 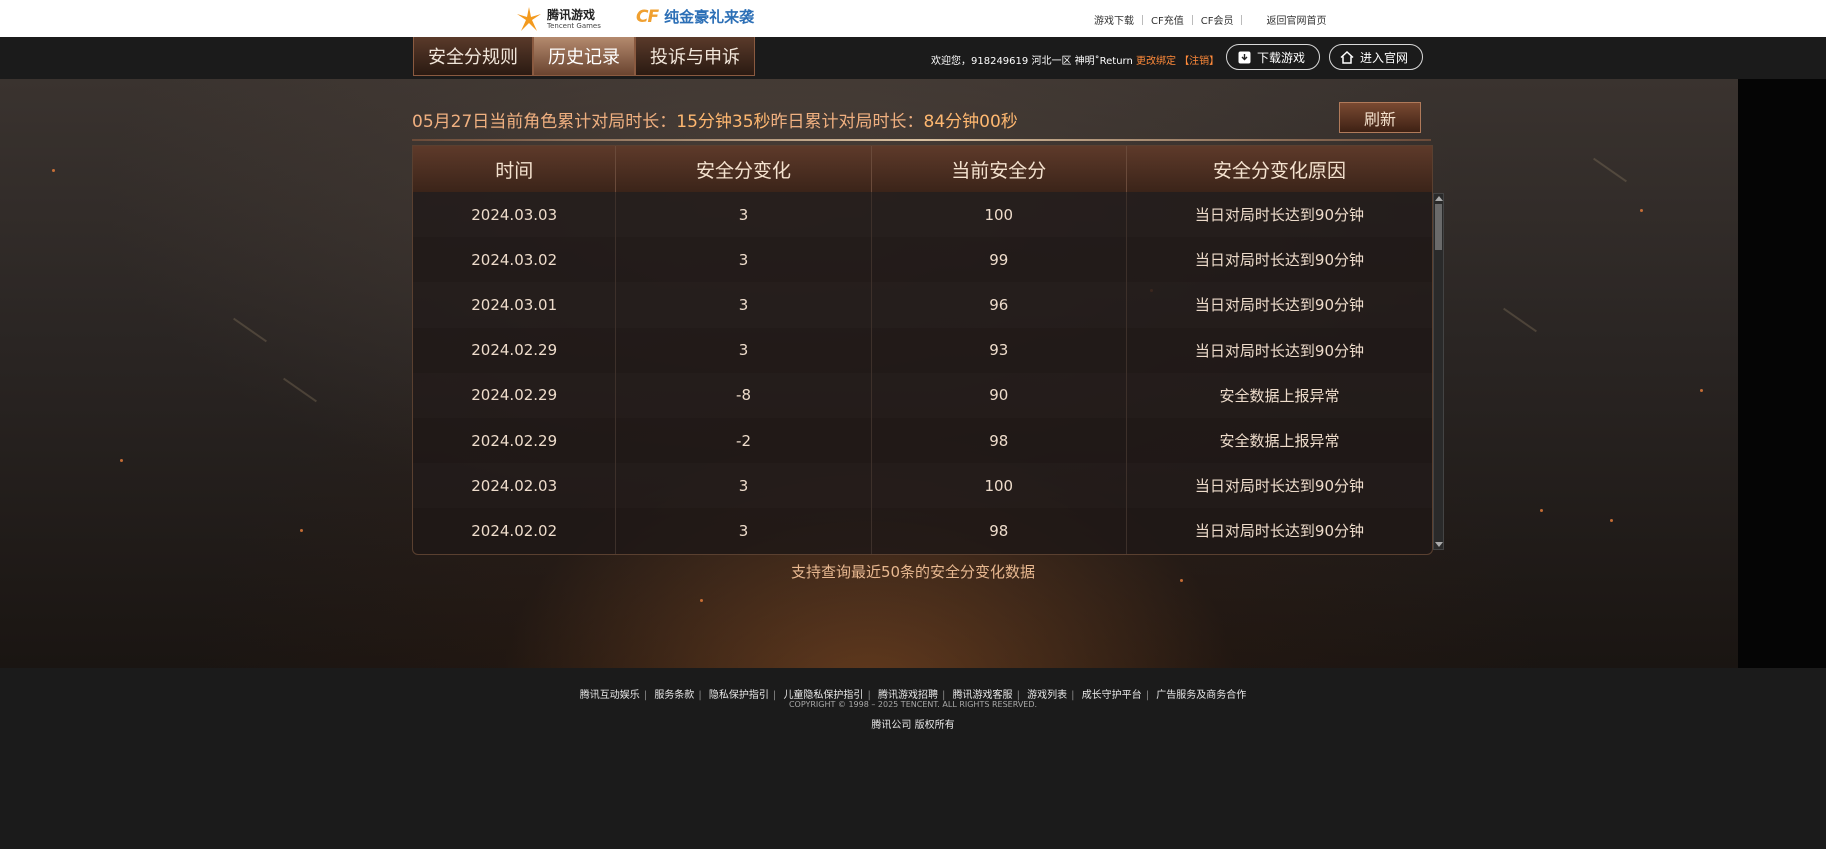 I want to click on refresh-button: 刷新, so click(x=1380, y=117).